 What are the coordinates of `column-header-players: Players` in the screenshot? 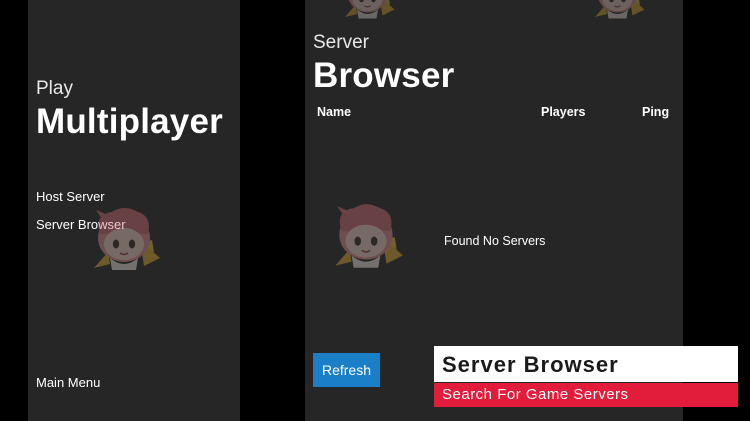 It's located at (563, 112).